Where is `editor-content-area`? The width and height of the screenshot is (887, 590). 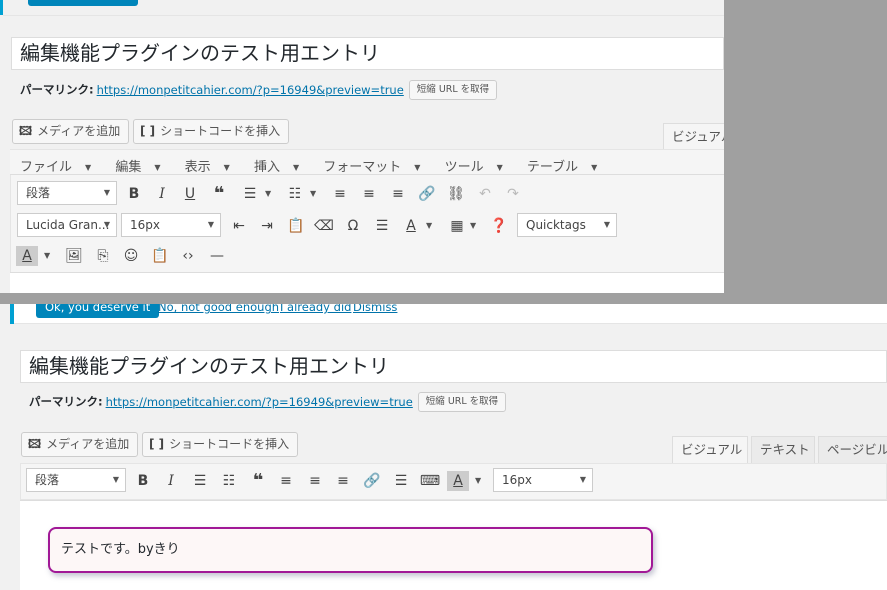
editor-content-area is located at coordinates (367, 282).